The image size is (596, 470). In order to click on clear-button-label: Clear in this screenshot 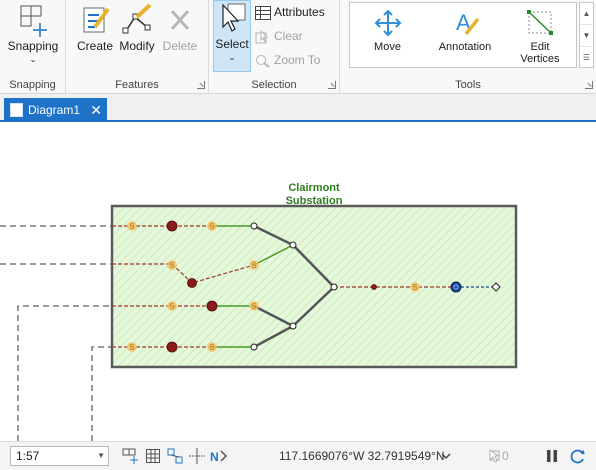, I will do `click(288, 36)`.